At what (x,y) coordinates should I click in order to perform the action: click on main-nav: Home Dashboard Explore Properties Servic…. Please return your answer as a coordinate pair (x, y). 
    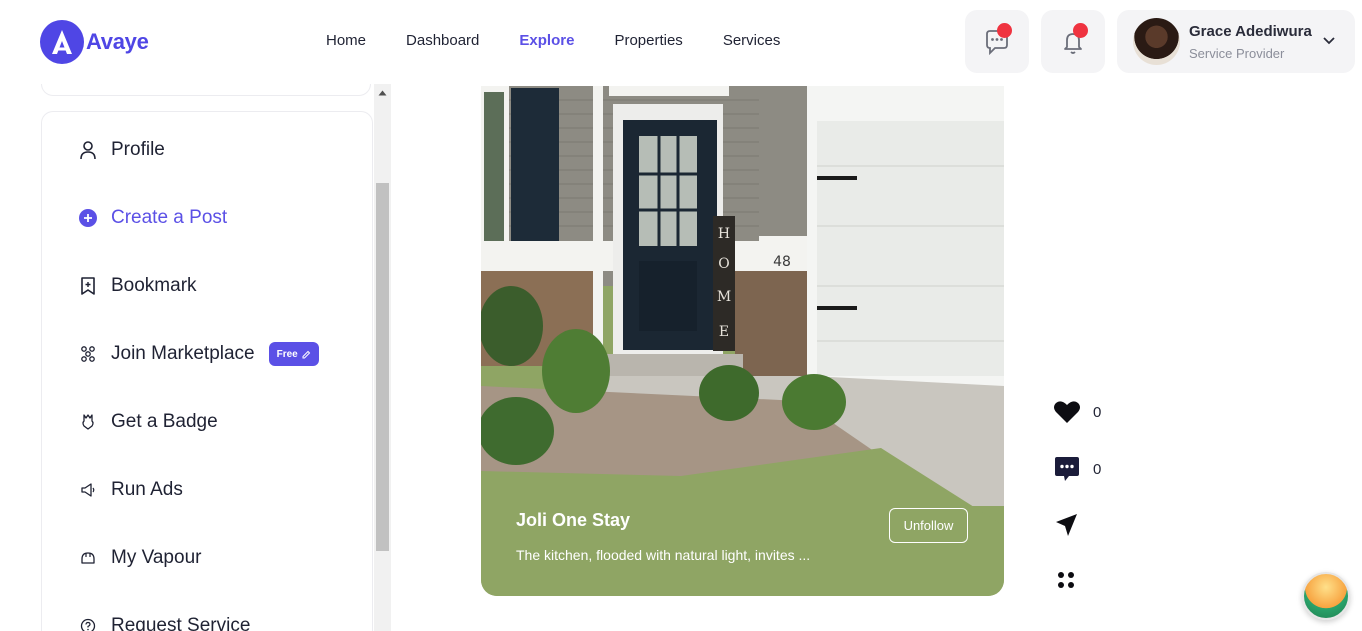
    Looking at the image, I should click on (573, 40).